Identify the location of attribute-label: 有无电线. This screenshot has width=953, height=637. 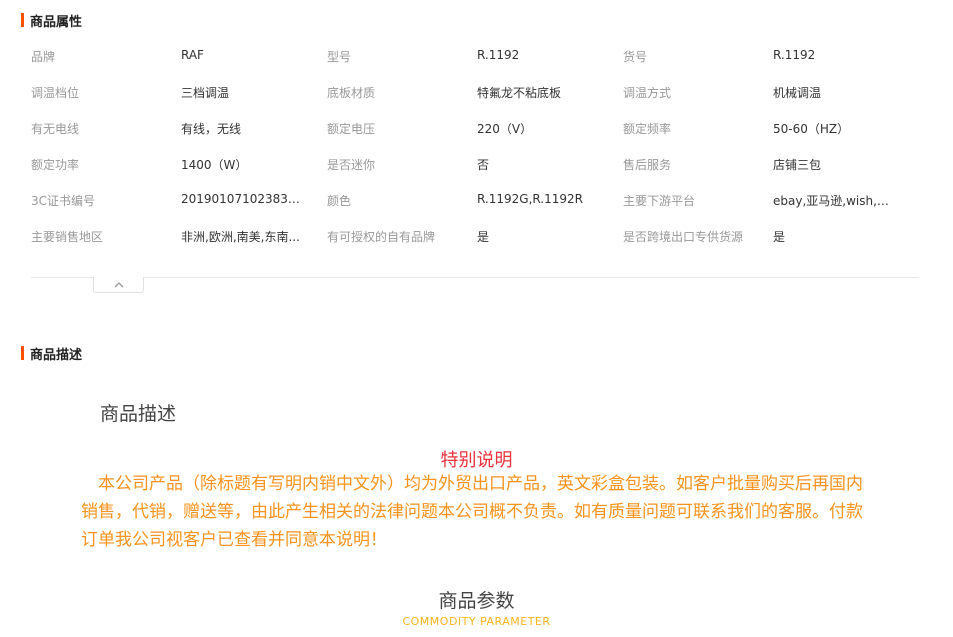
(55, 129).